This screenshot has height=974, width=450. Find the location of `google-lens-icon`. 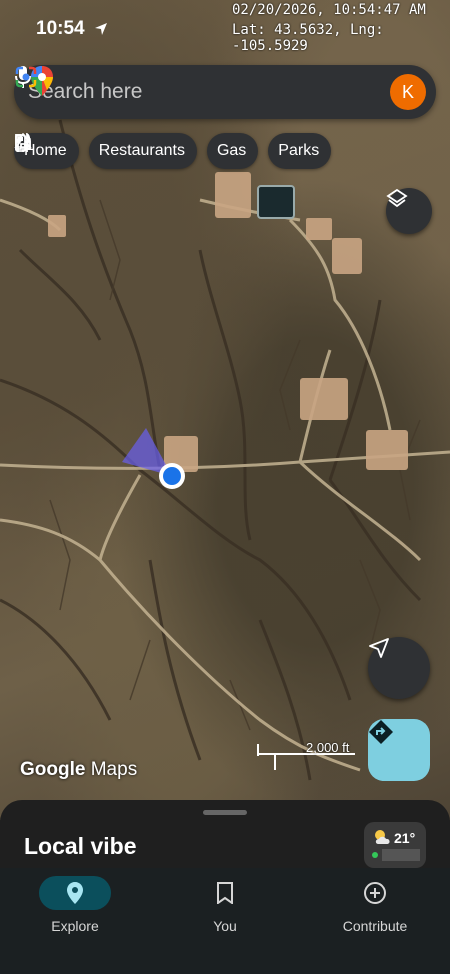

google-lens-icon is located at coordinates (26, 77).